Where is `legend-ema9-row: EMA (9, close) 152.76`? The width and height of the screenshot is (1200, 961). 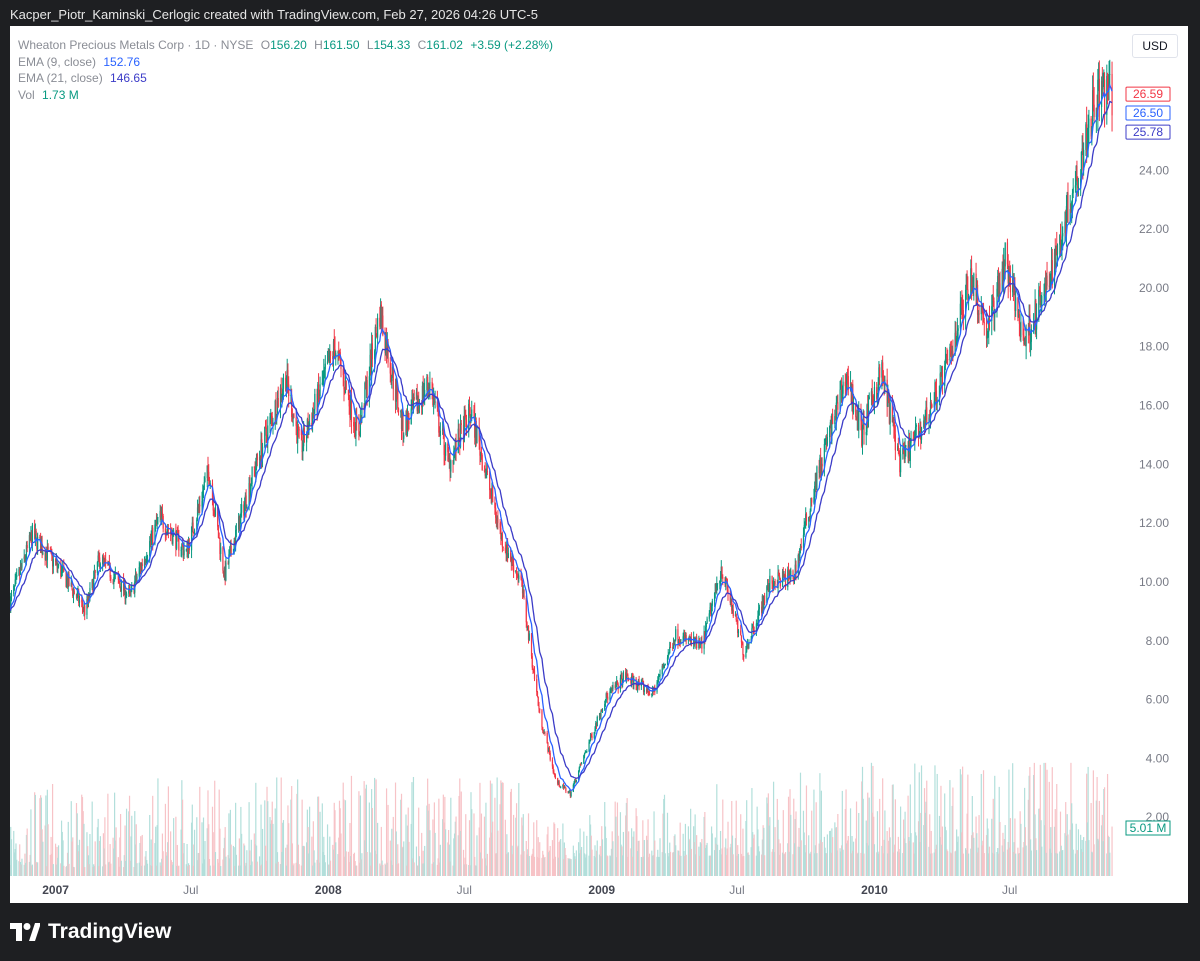 legend-ema9-row: EMA (9, close) 152.76 is located at coordinates (285, 62).